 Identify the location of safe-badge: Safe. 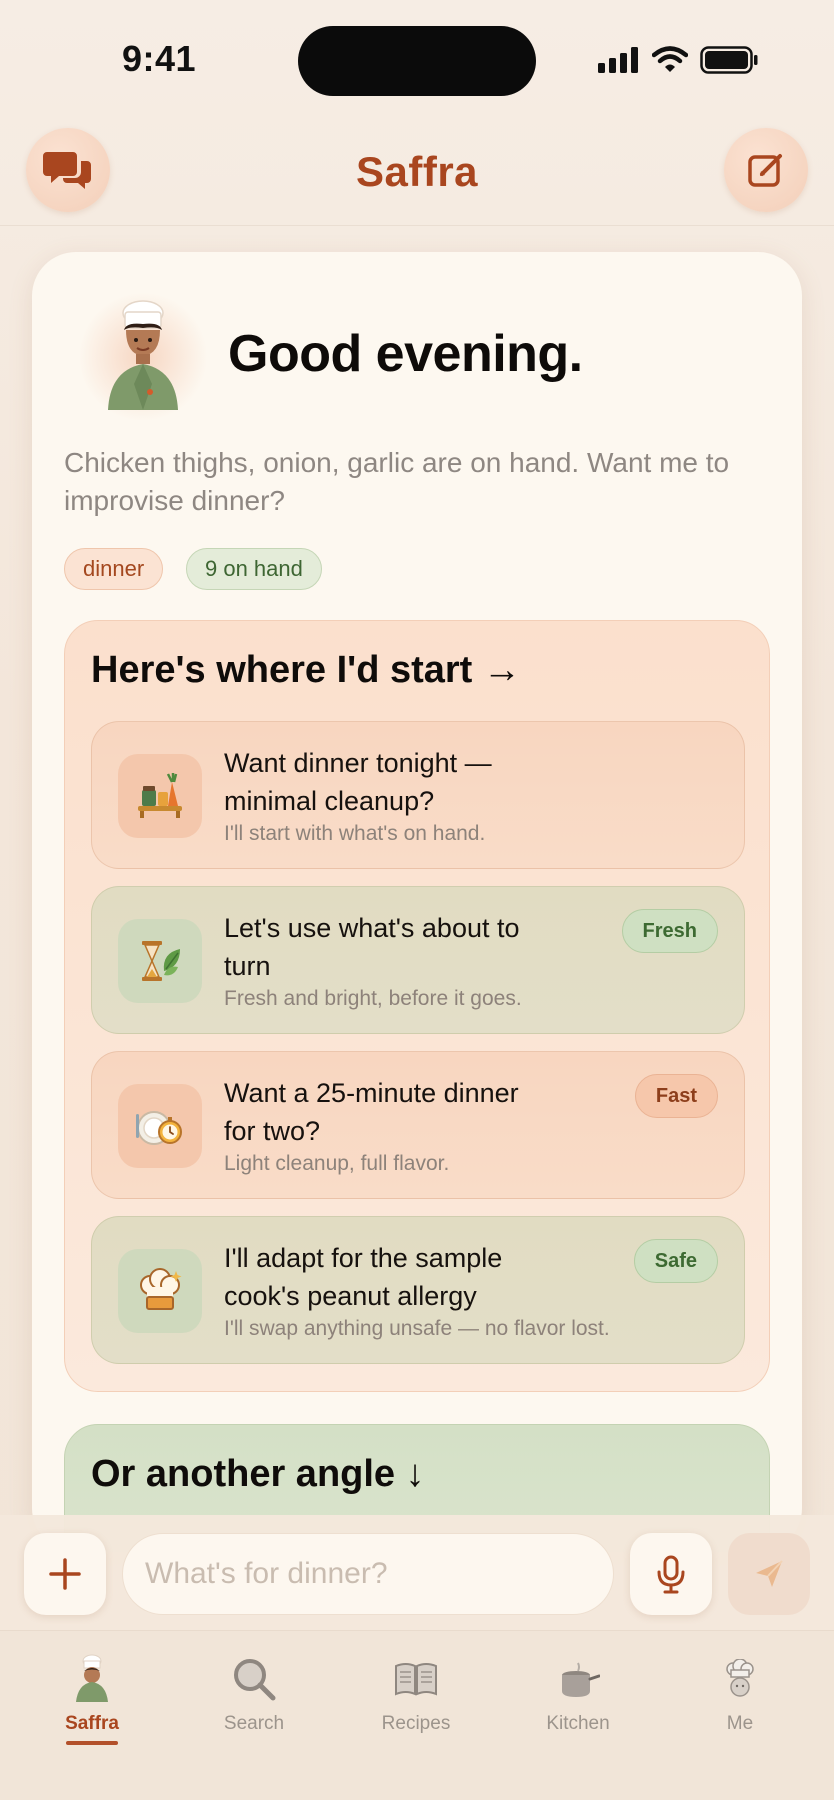
(675, 1261).